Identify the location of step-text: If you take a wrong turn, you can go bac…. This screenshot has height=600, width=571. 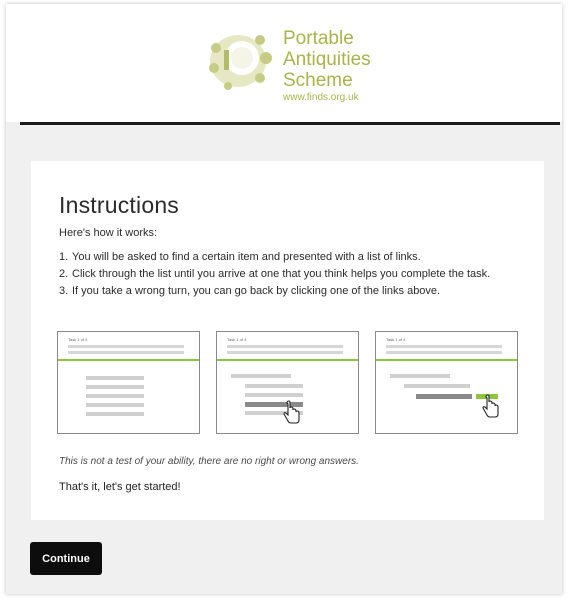
(256, 291).